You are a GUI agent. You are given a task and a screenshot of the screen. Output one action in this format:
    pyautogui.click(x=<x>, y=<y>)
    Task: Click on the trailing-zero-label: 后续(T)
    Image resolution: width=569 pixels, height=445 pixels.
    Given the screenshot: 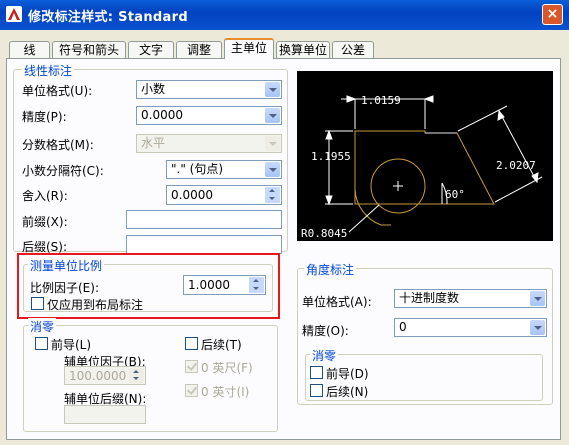 What is the action you would take?
    pyautogui.click(x=221, y=345)
    